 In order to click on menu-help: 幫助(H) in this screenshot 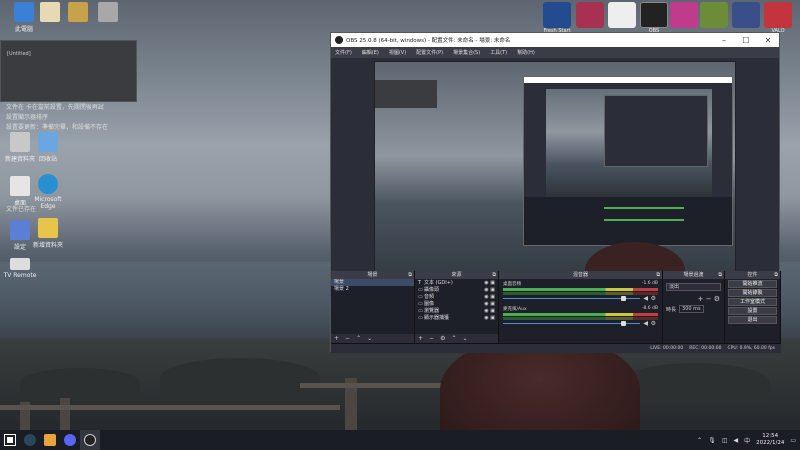, I will do `click(526, 52)`.